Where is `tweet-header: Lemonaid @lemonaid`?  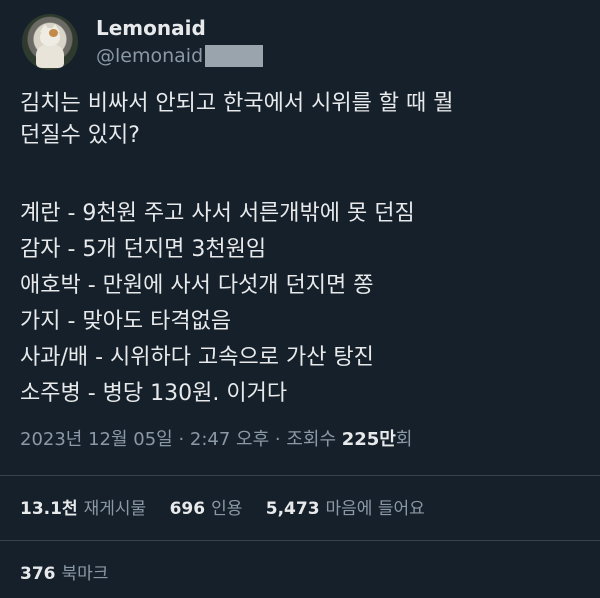 tweet-header: Lemonaid @lemonaid is located at coordinates (143, 42).